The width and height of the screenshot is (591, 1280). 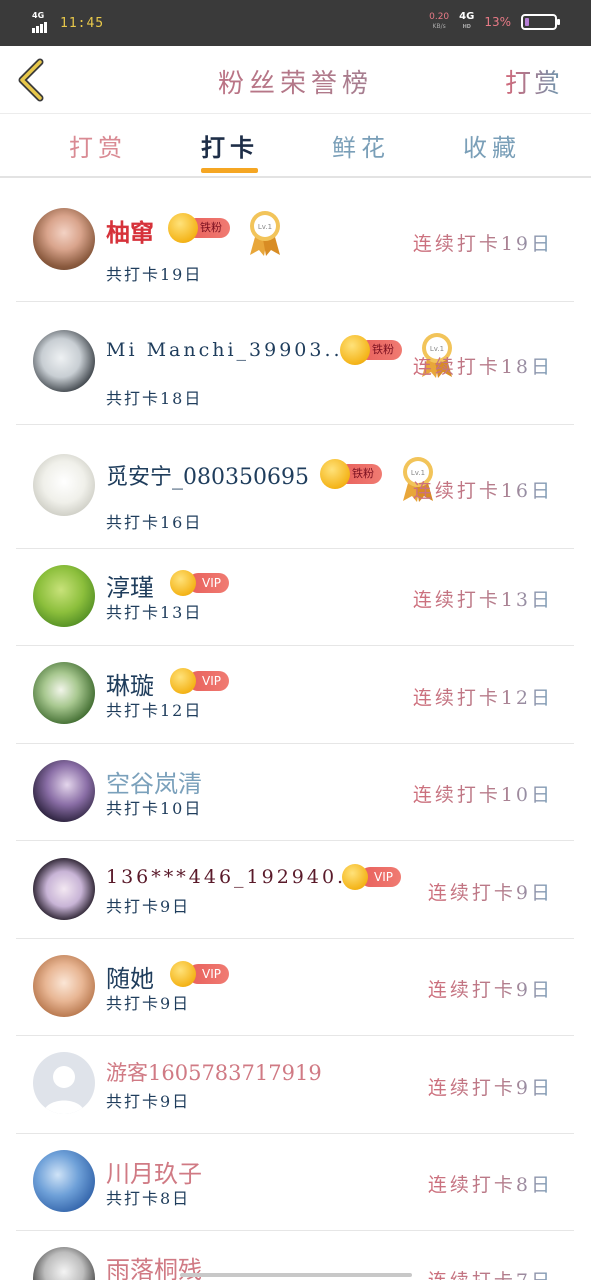 I want to click on page-title: 粉丝荣誉榜, so click(x=295, y=81).